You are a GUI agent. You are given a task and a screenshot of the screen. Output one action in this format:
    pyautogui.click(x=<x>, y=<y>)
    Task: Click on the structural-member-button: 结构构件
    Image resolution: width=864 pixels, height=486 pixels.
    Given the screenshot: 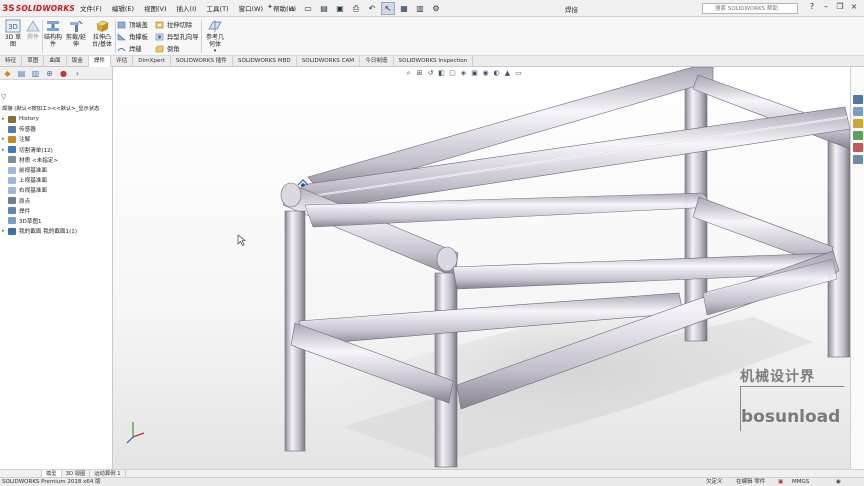 What is the action you would take?
    pyautogui.click(x=53, y=33)
    